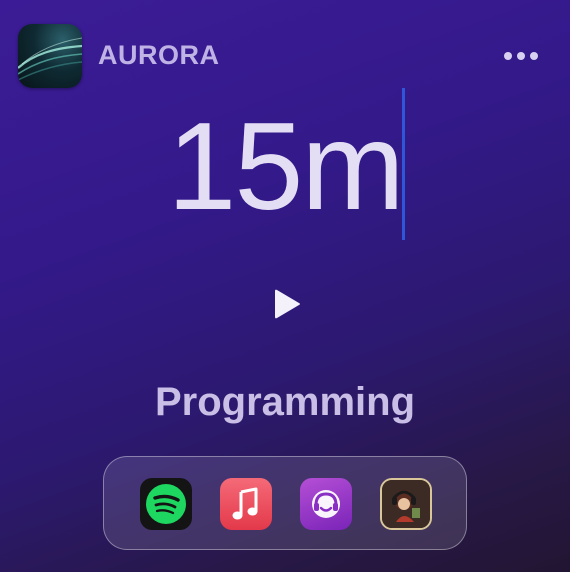  I want to click on music-note-icon, so click(245, 503).